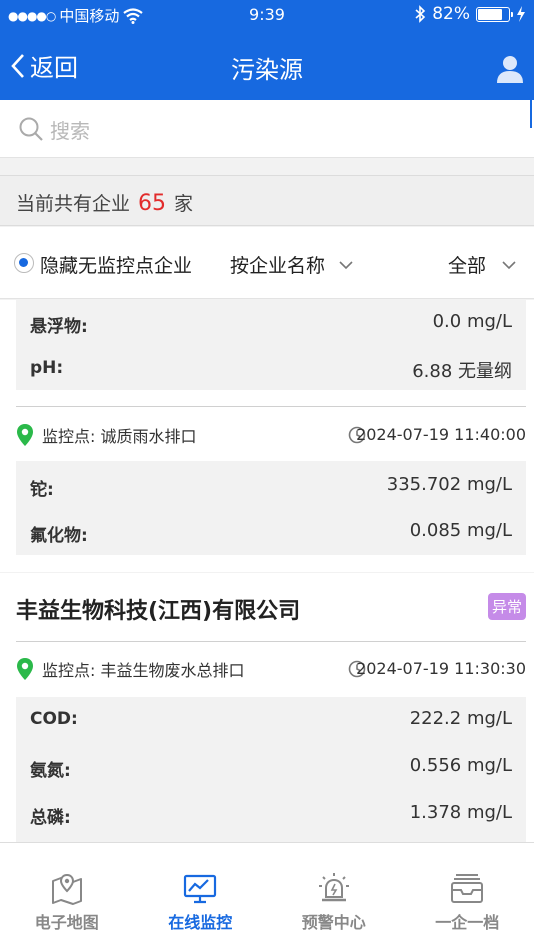 The height and width of the screenshot is (950, 534). Describe the element at coordinates (158, 609) in the screenshot. I see `company-name: 丰益生物科技(江西)有限公司` at that location.